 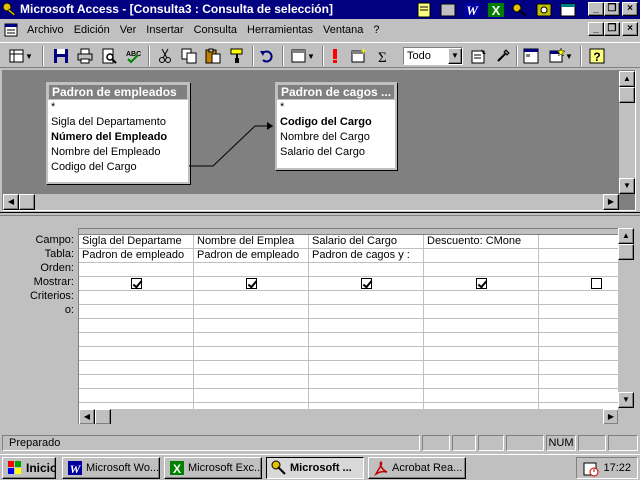 What do you see at coordinates (280, 30) in the screenshot?
I see `menu-herramientas: Herramientas` at bounding box center [280, 30].